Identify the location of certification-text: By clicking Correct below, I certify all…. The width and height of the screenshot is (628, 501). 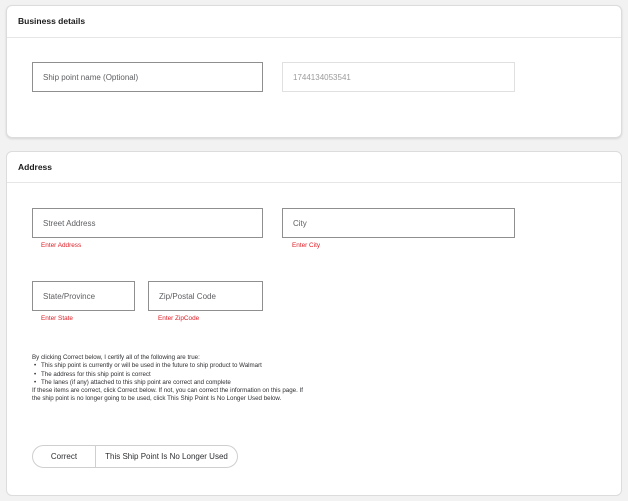
(170, 379).